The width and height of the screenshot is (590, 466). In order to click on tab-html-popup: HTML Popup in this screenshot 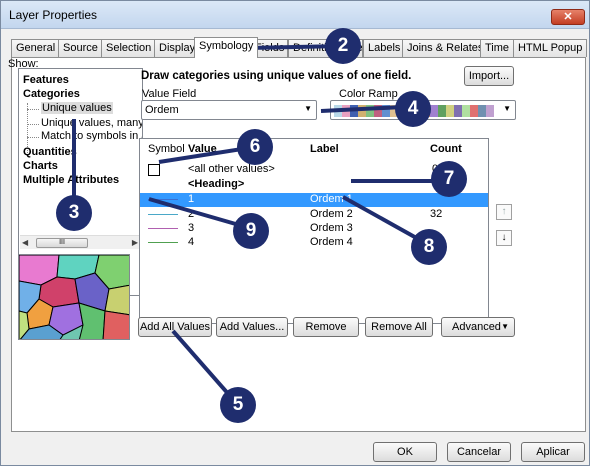, I will do `click(550, 48)`.